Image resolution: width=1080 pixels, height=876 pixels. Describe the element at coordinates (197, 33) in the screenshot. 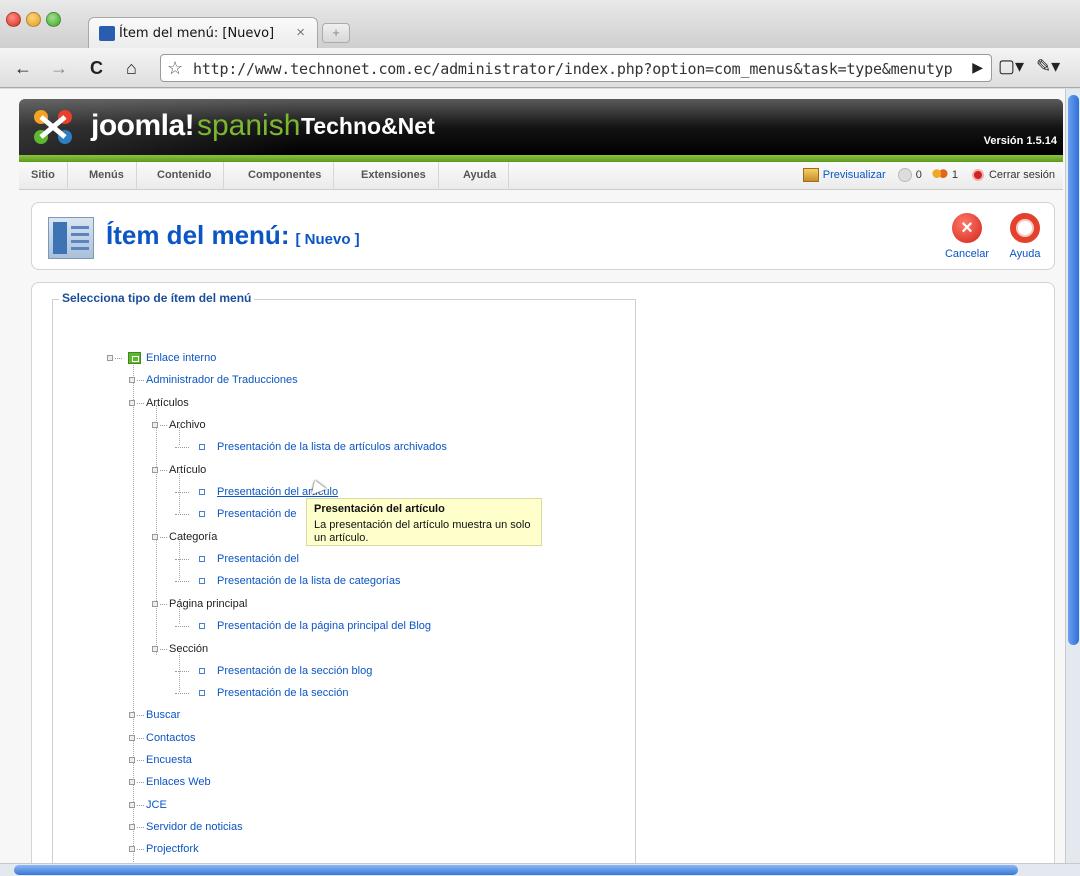

I see `tab-title: Ítem del menú: [Nuevo]` at that location.